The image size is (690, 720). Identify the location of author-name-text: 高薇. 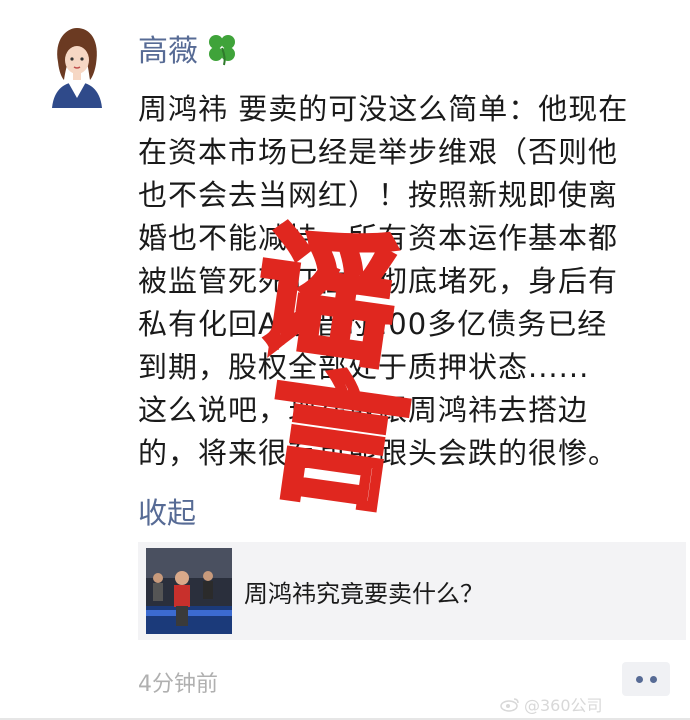
(168, 51).